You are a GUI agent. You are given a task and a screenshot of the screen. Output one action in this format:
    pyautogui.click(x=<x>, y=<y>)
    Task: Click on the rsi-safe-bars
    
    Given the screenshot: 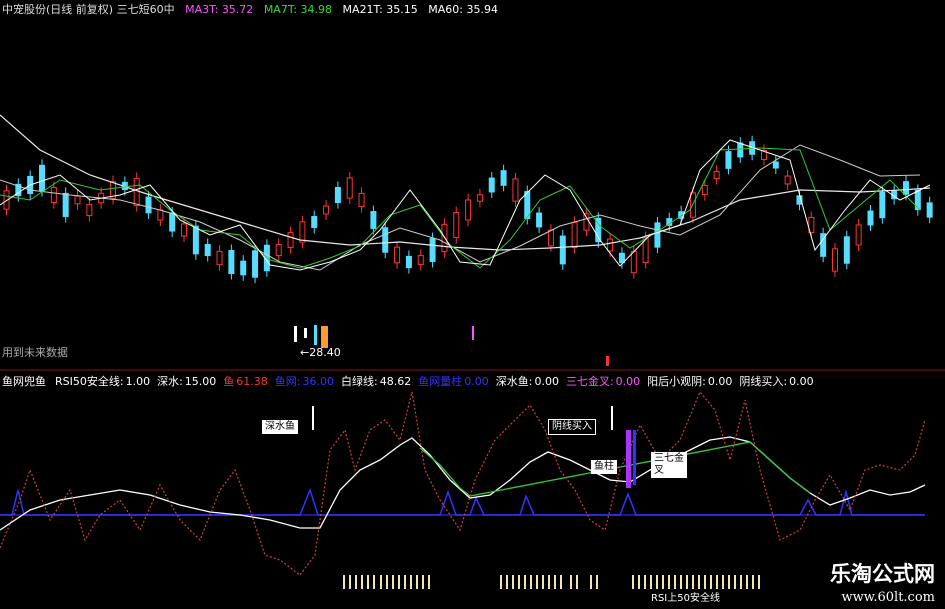 What is the action you would take?
    pyautogui.click(x=551, y=582)
    